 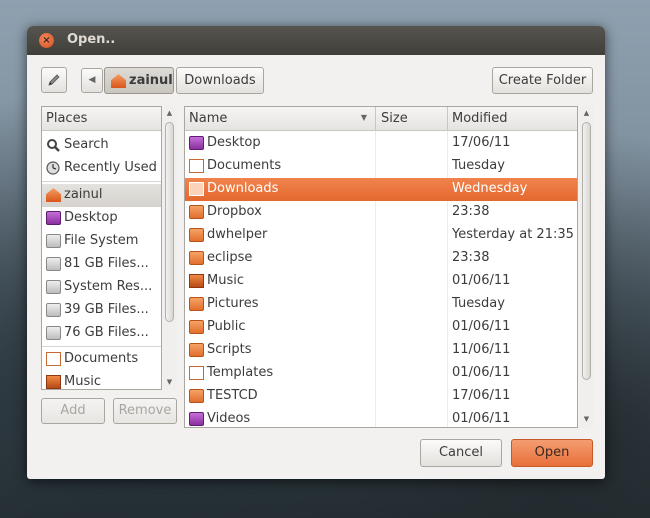 I want to click on file-row-pictures: Pictures Tuesday, so click(x=381, y=304).